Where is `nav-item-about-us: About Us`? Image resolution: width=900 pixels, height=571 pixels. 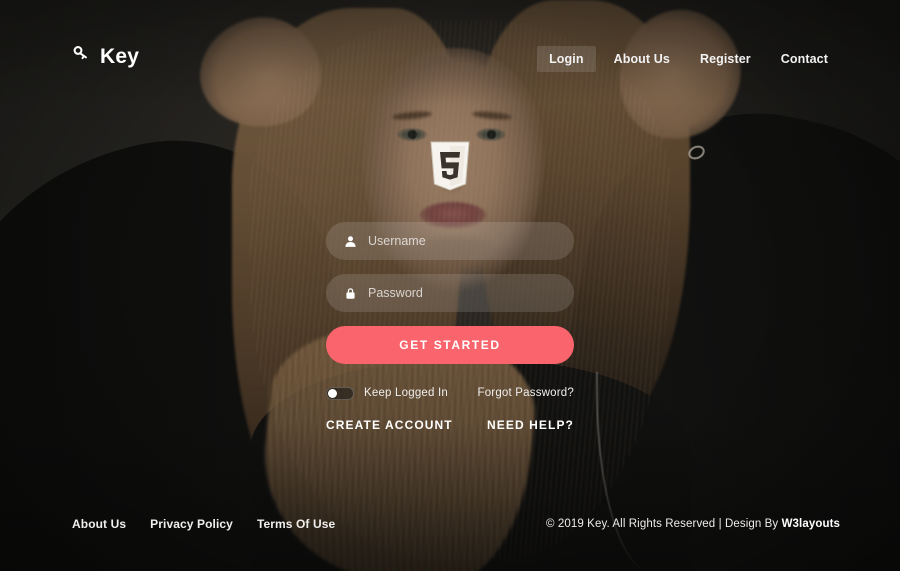 nav-item-about-us: About Us is located at coordinates (642, 59).